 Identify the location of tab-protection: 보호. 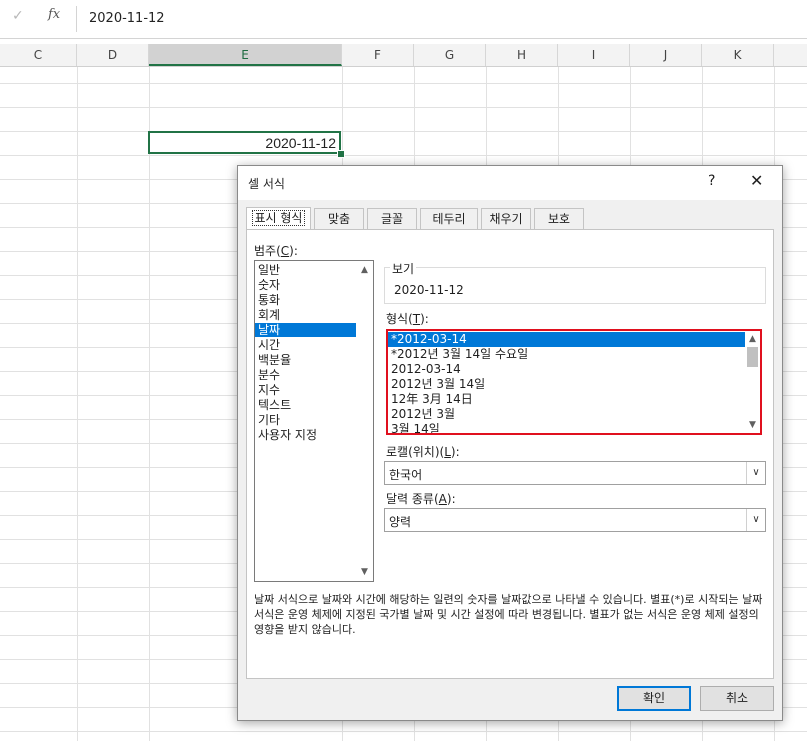
(559, 218).